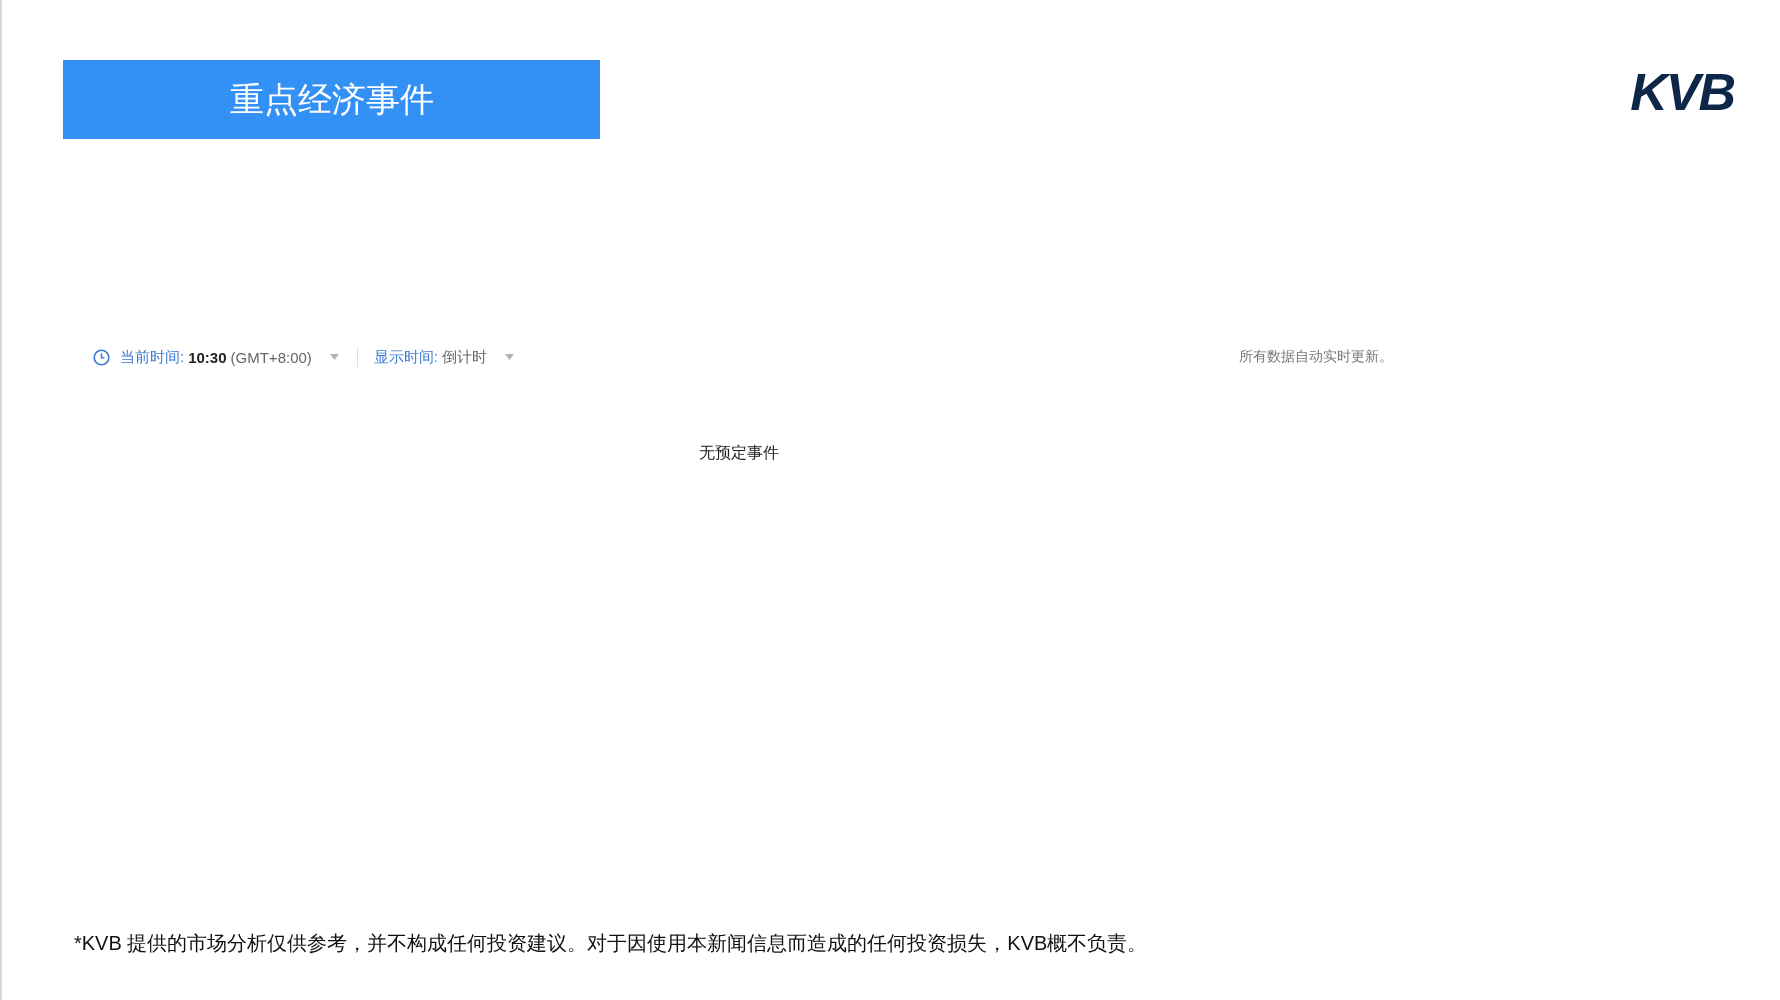  I want to click on title-banner: 重点经济事件, so click(331, 99).